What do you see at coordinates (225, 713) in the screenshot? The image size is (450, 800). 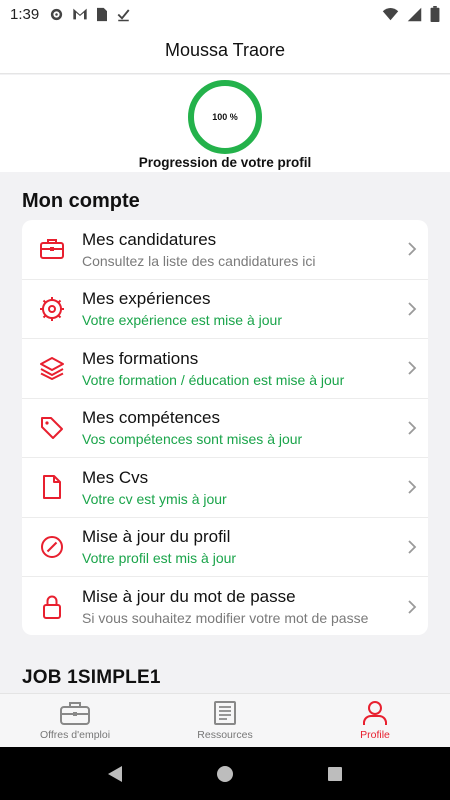 I see `document-list-icon` at bounding box center [225, 713].